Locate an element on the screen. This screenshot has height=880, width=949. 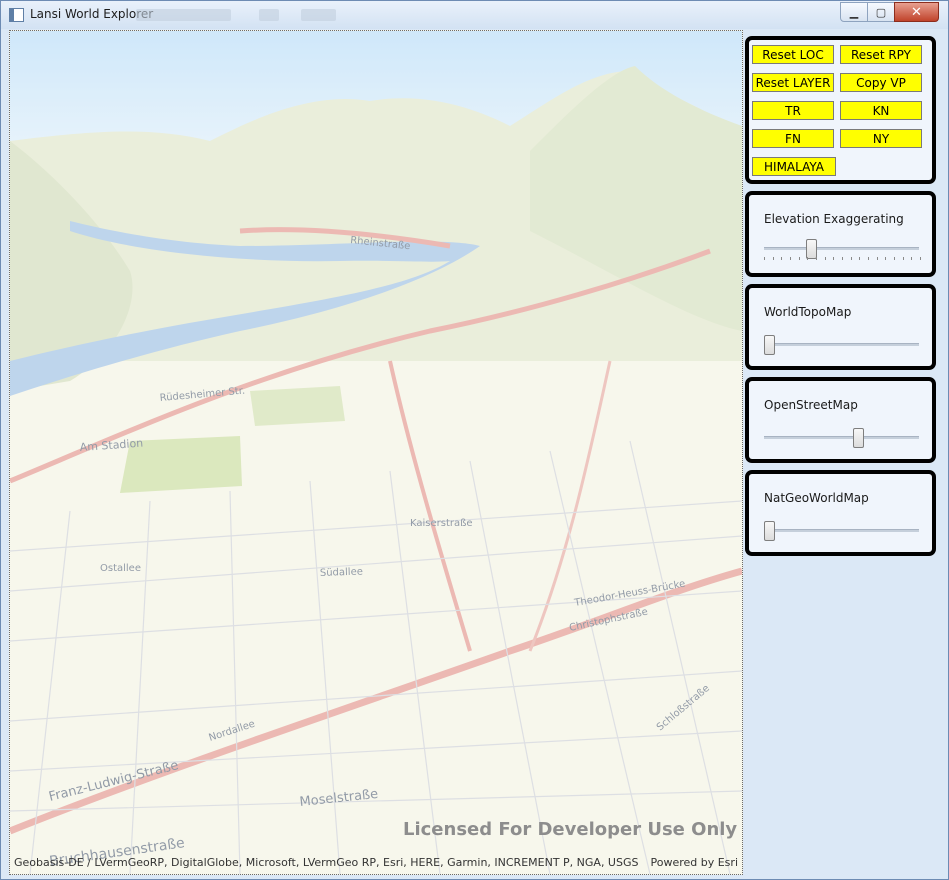
openstreetmap-panel: OpenStreetMap is located at coordinates (840, 420).